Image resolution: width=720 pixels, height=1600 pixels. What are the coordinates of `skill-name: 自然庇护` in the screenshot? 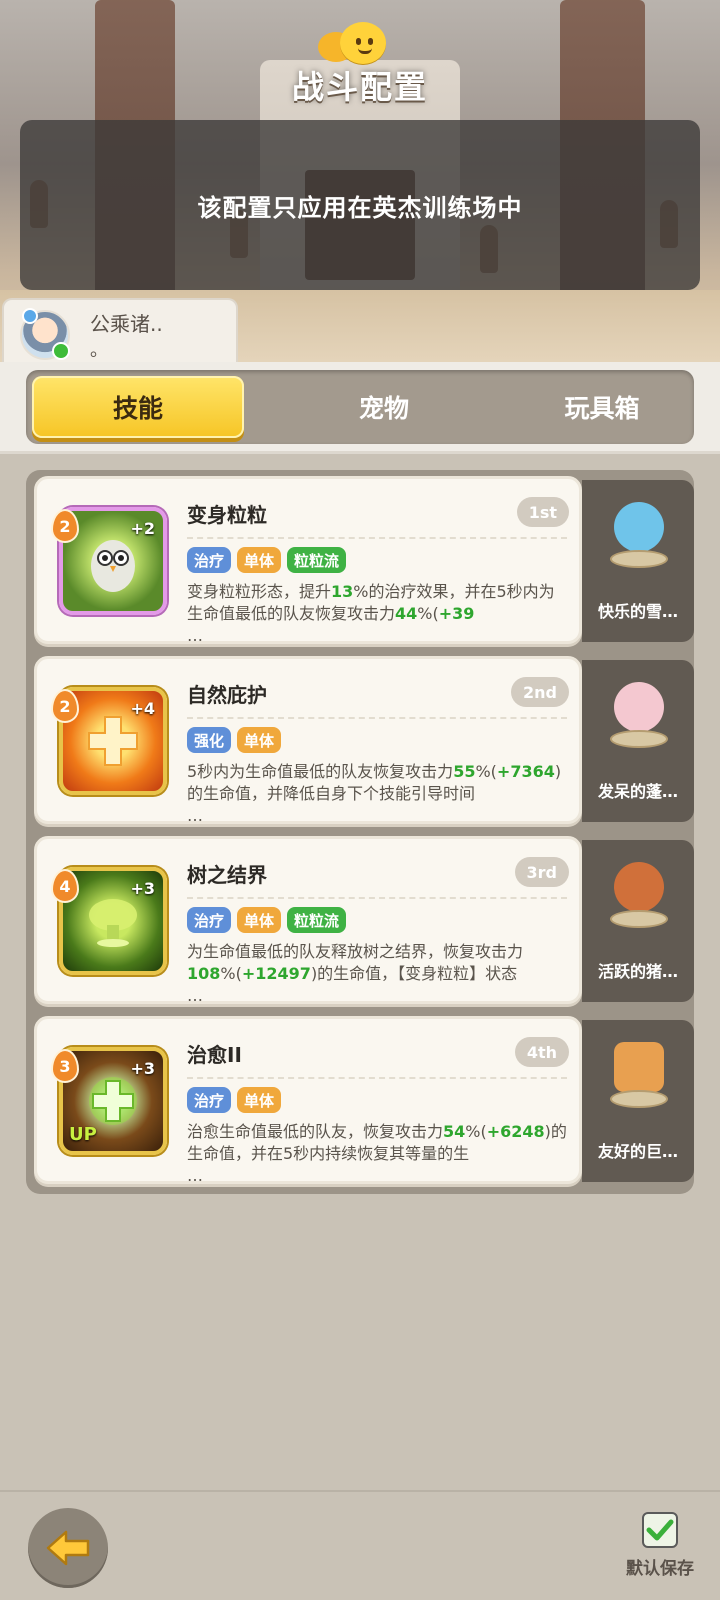 It's located at (227, 695).